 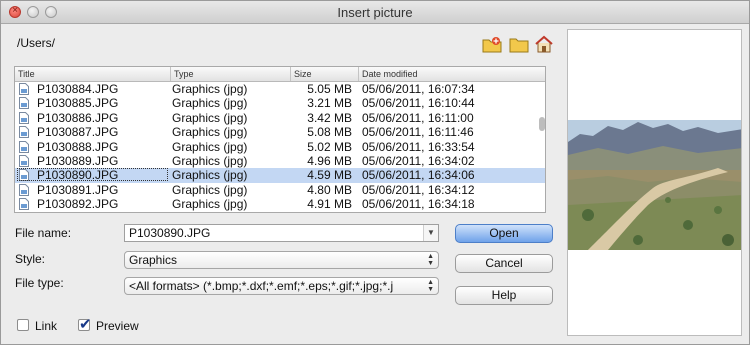 What do you see at coordinates (78, 146) in the screenshot?
I see `file-title: P1030888.JPG` at bounding box center [78, 146].